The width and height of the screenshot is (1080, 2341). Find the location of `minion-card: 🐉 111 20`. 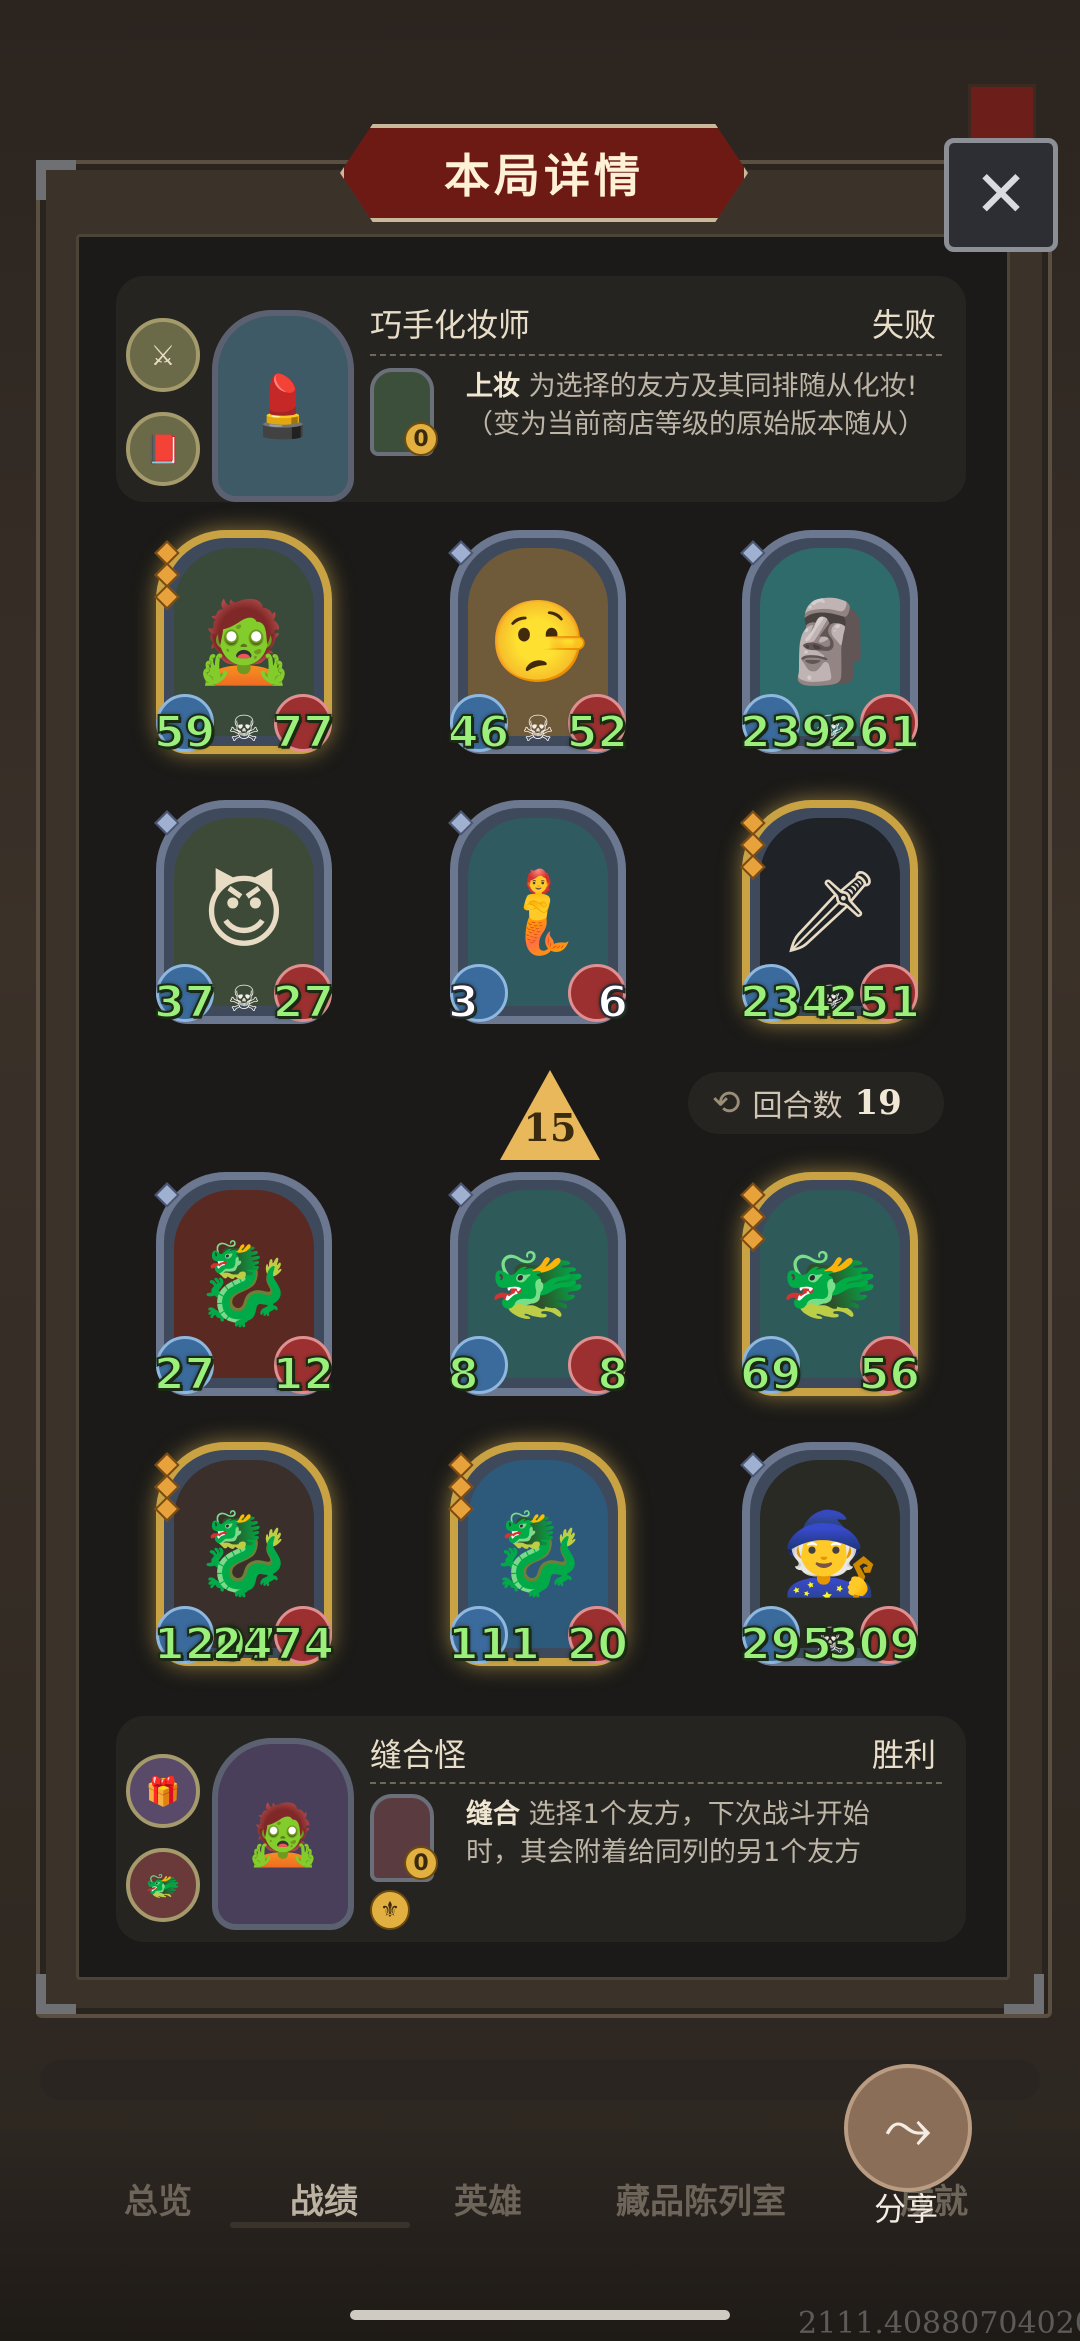

minion-card: 🐉 111 20 is located at coordinates (538, 1556).